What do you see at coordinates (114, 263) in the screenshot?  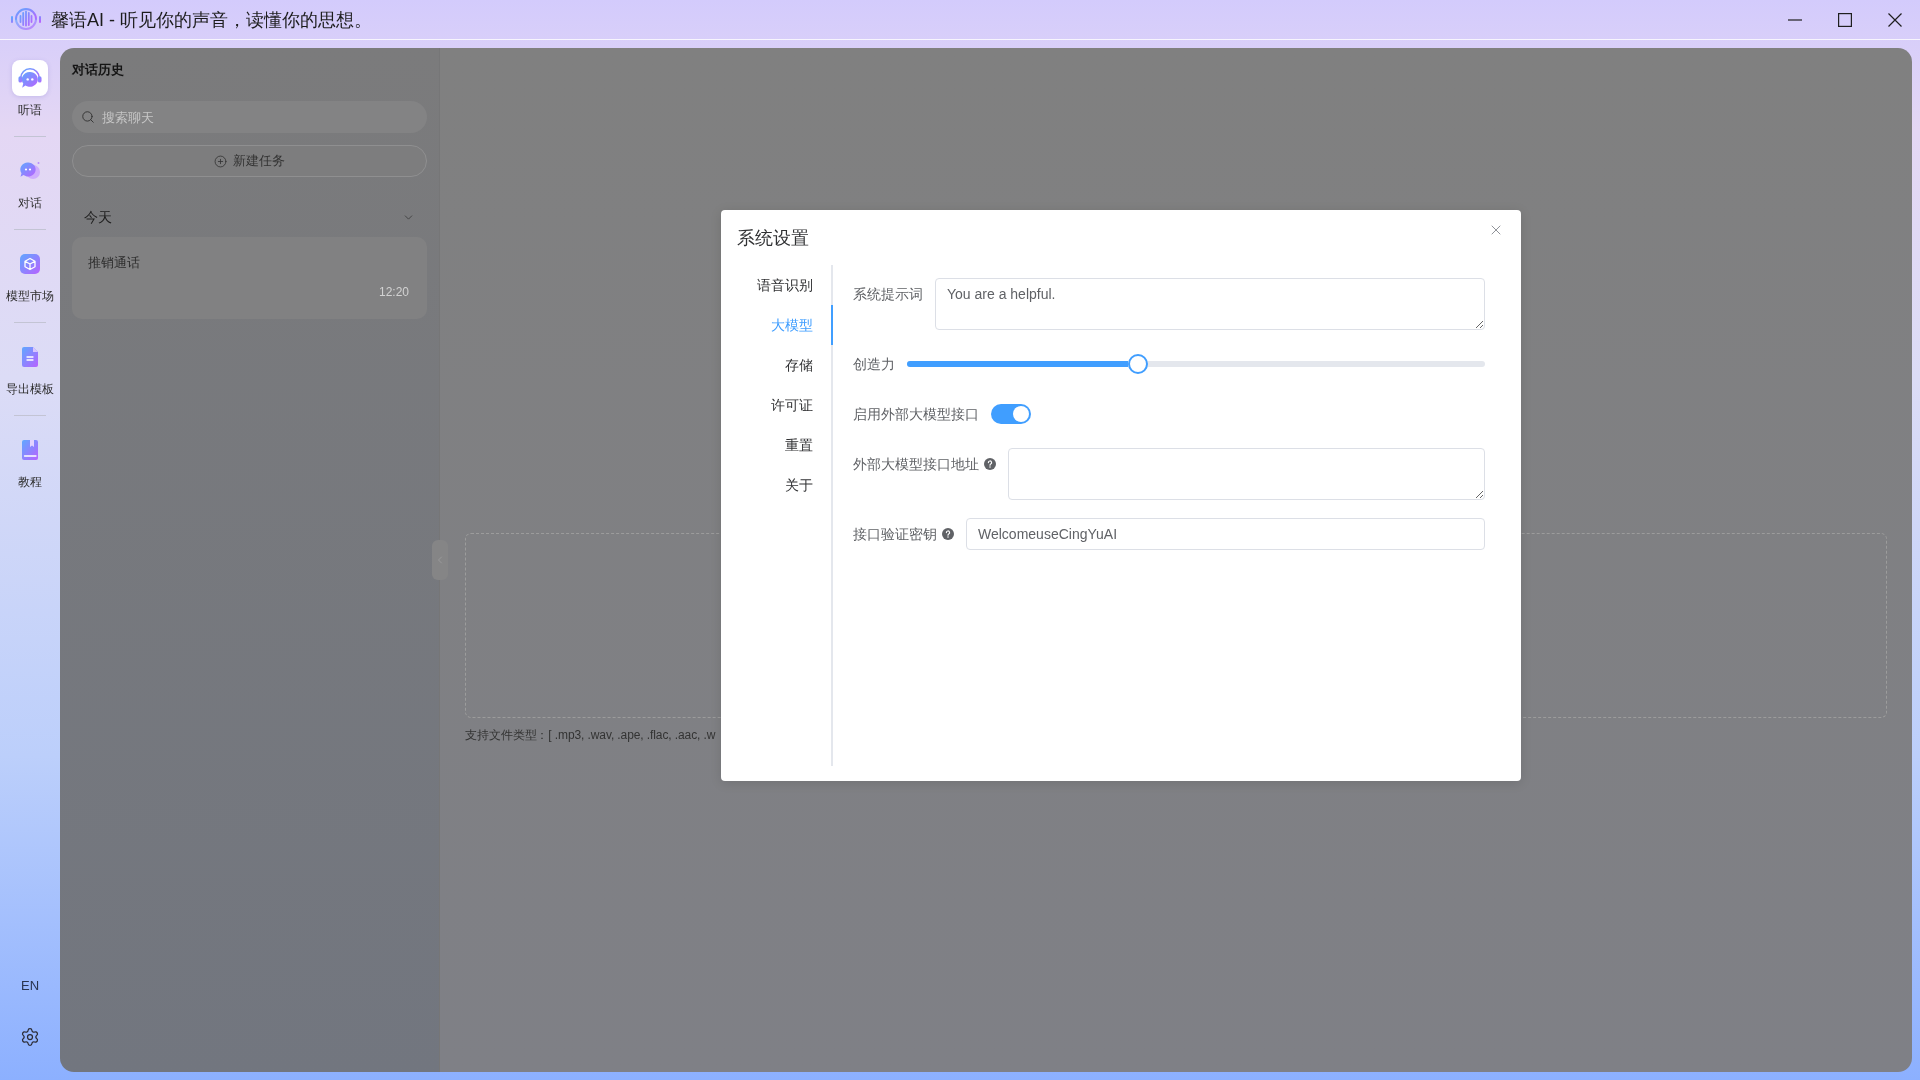 I see `item-title: 推销通话` at bounding box center [114, 263].